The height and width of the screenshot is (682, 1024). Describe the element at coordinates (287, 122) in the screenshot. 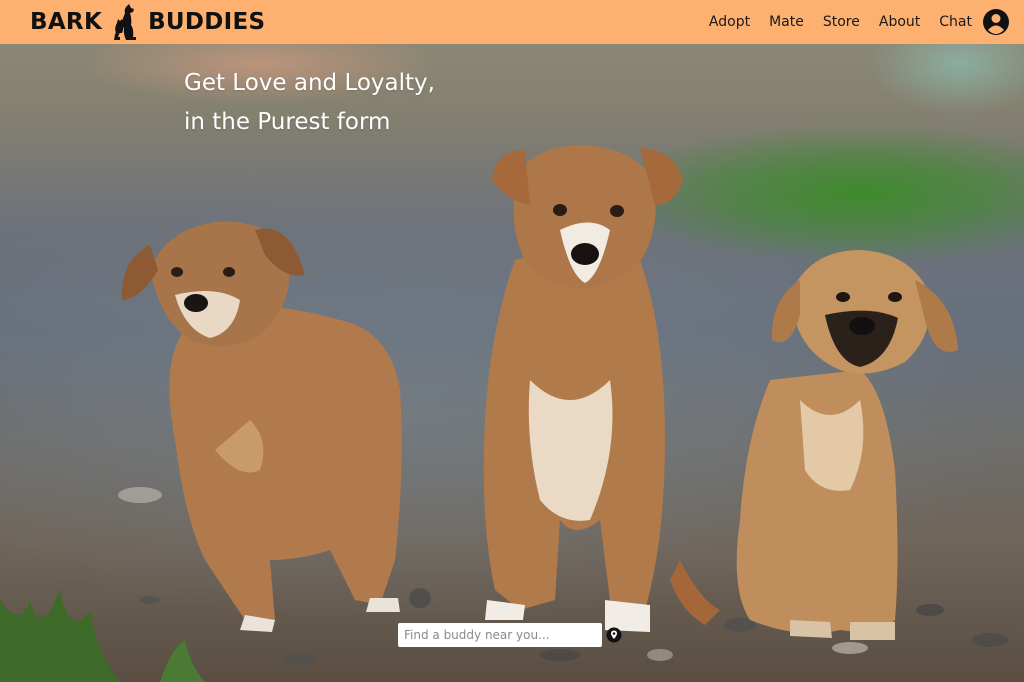

I see `tagline-line-2: in the Purest form` at that location.